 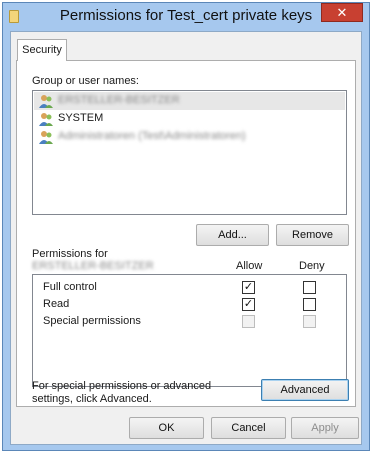 What do you see at coordinates (152, 136) in the screenshot?
I see `user-name: Administratoren (Test\Administratoren)` at bounding box center [152, 136].